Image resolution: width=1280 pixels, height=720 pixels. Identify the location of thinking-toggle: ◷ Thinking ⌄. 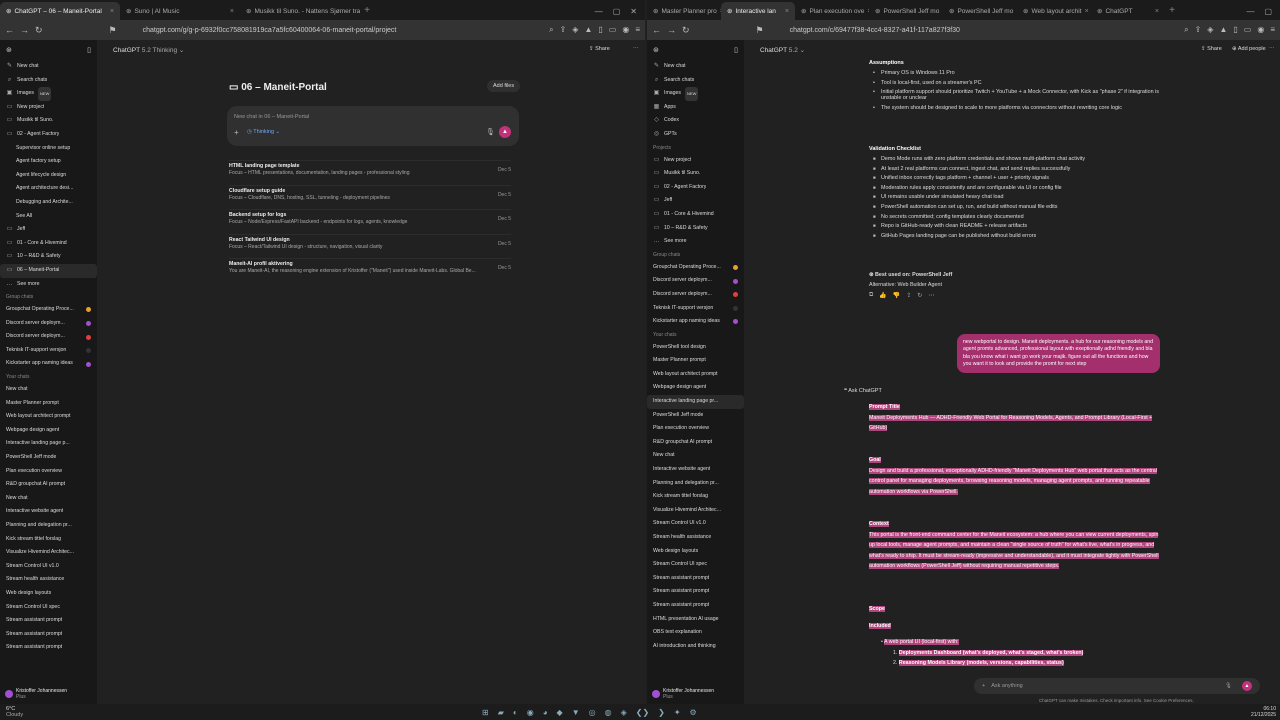
(263, 132).